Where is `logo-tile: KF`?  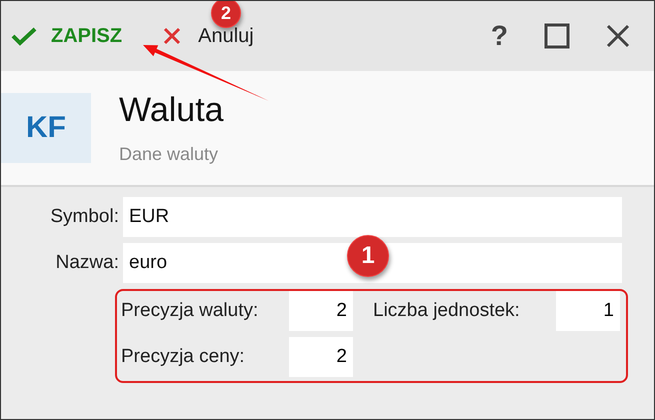
logo-tile: KF is located at coordinates (46, 128).